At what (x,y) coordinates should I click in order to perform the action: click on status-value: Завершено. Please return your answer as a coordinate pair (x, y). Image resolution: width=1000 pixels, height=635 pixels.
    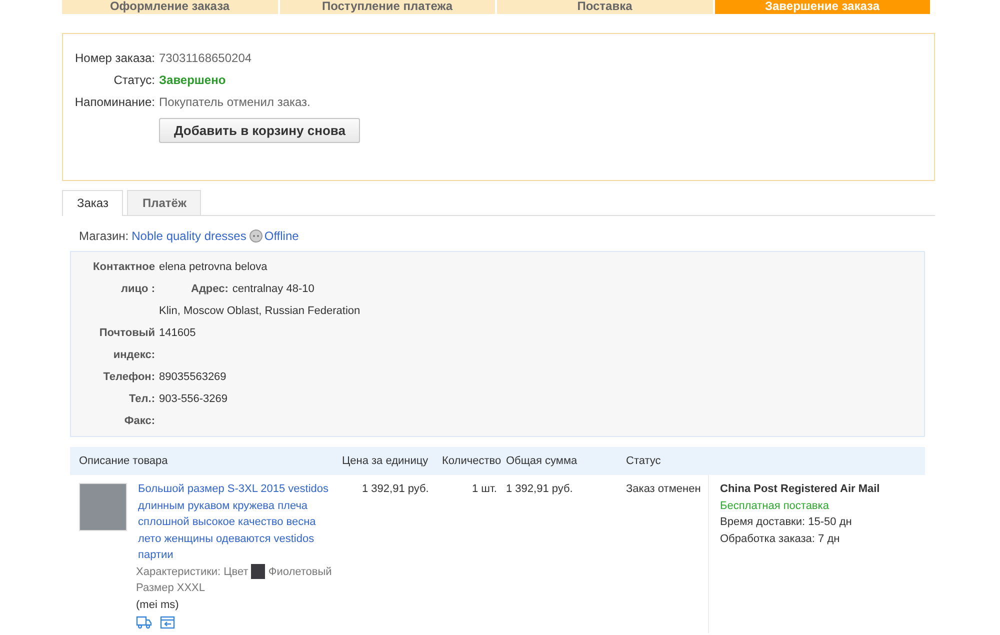
    Looking at the image, I should click on (192, 80).